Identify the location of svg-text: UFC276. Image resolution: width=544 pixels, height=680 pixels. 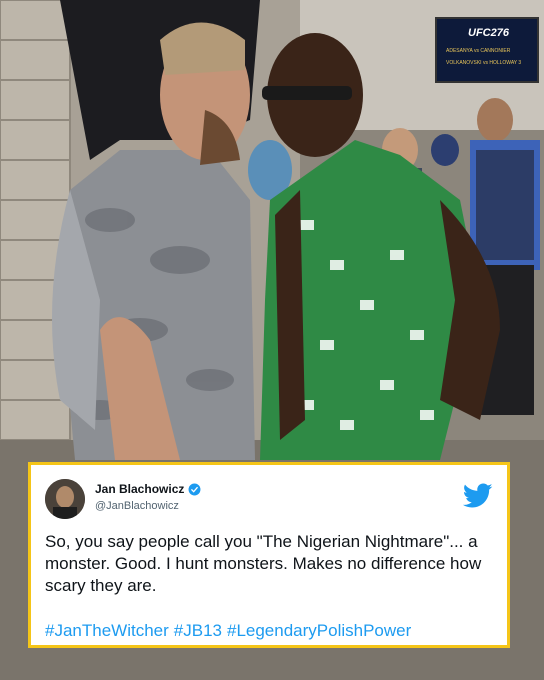
(489, 33).